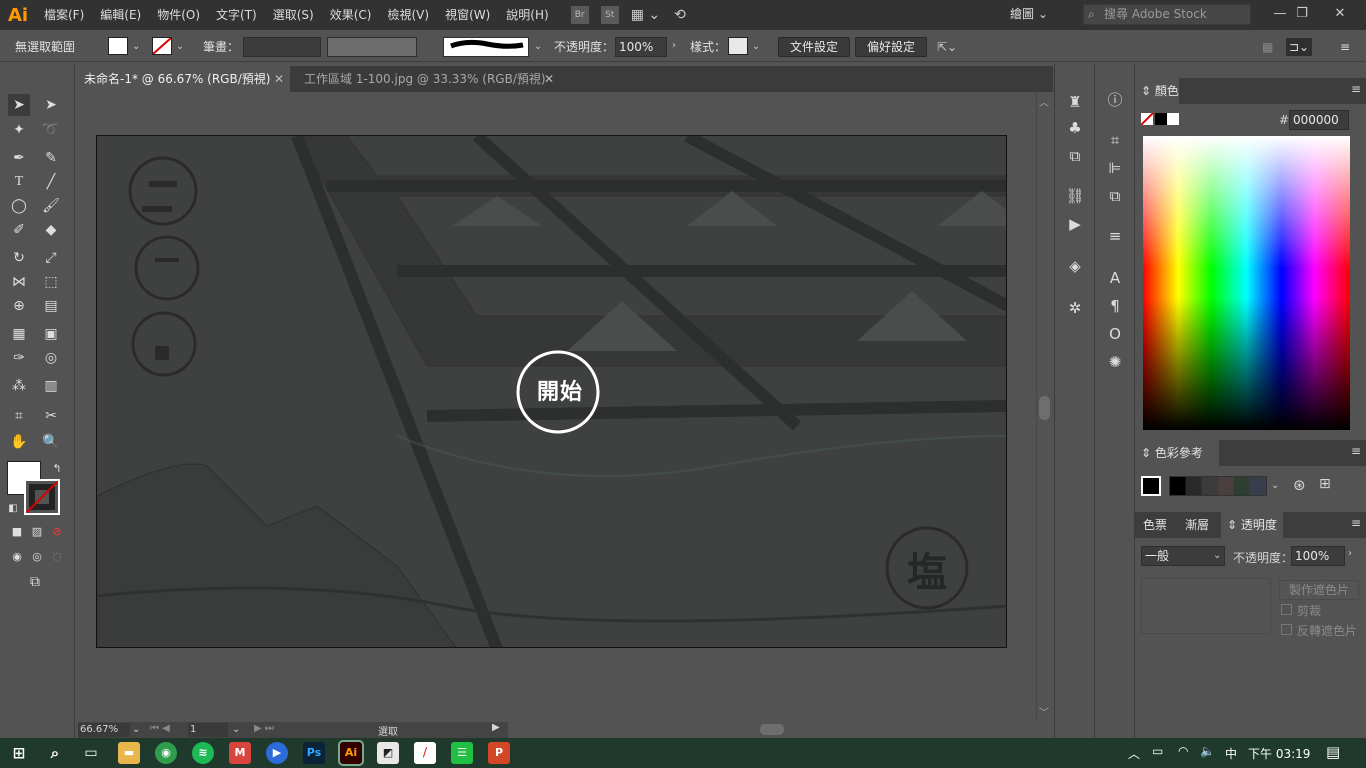  I want to click on magic-wand-tool-icon: ✦, so click(19, 130).